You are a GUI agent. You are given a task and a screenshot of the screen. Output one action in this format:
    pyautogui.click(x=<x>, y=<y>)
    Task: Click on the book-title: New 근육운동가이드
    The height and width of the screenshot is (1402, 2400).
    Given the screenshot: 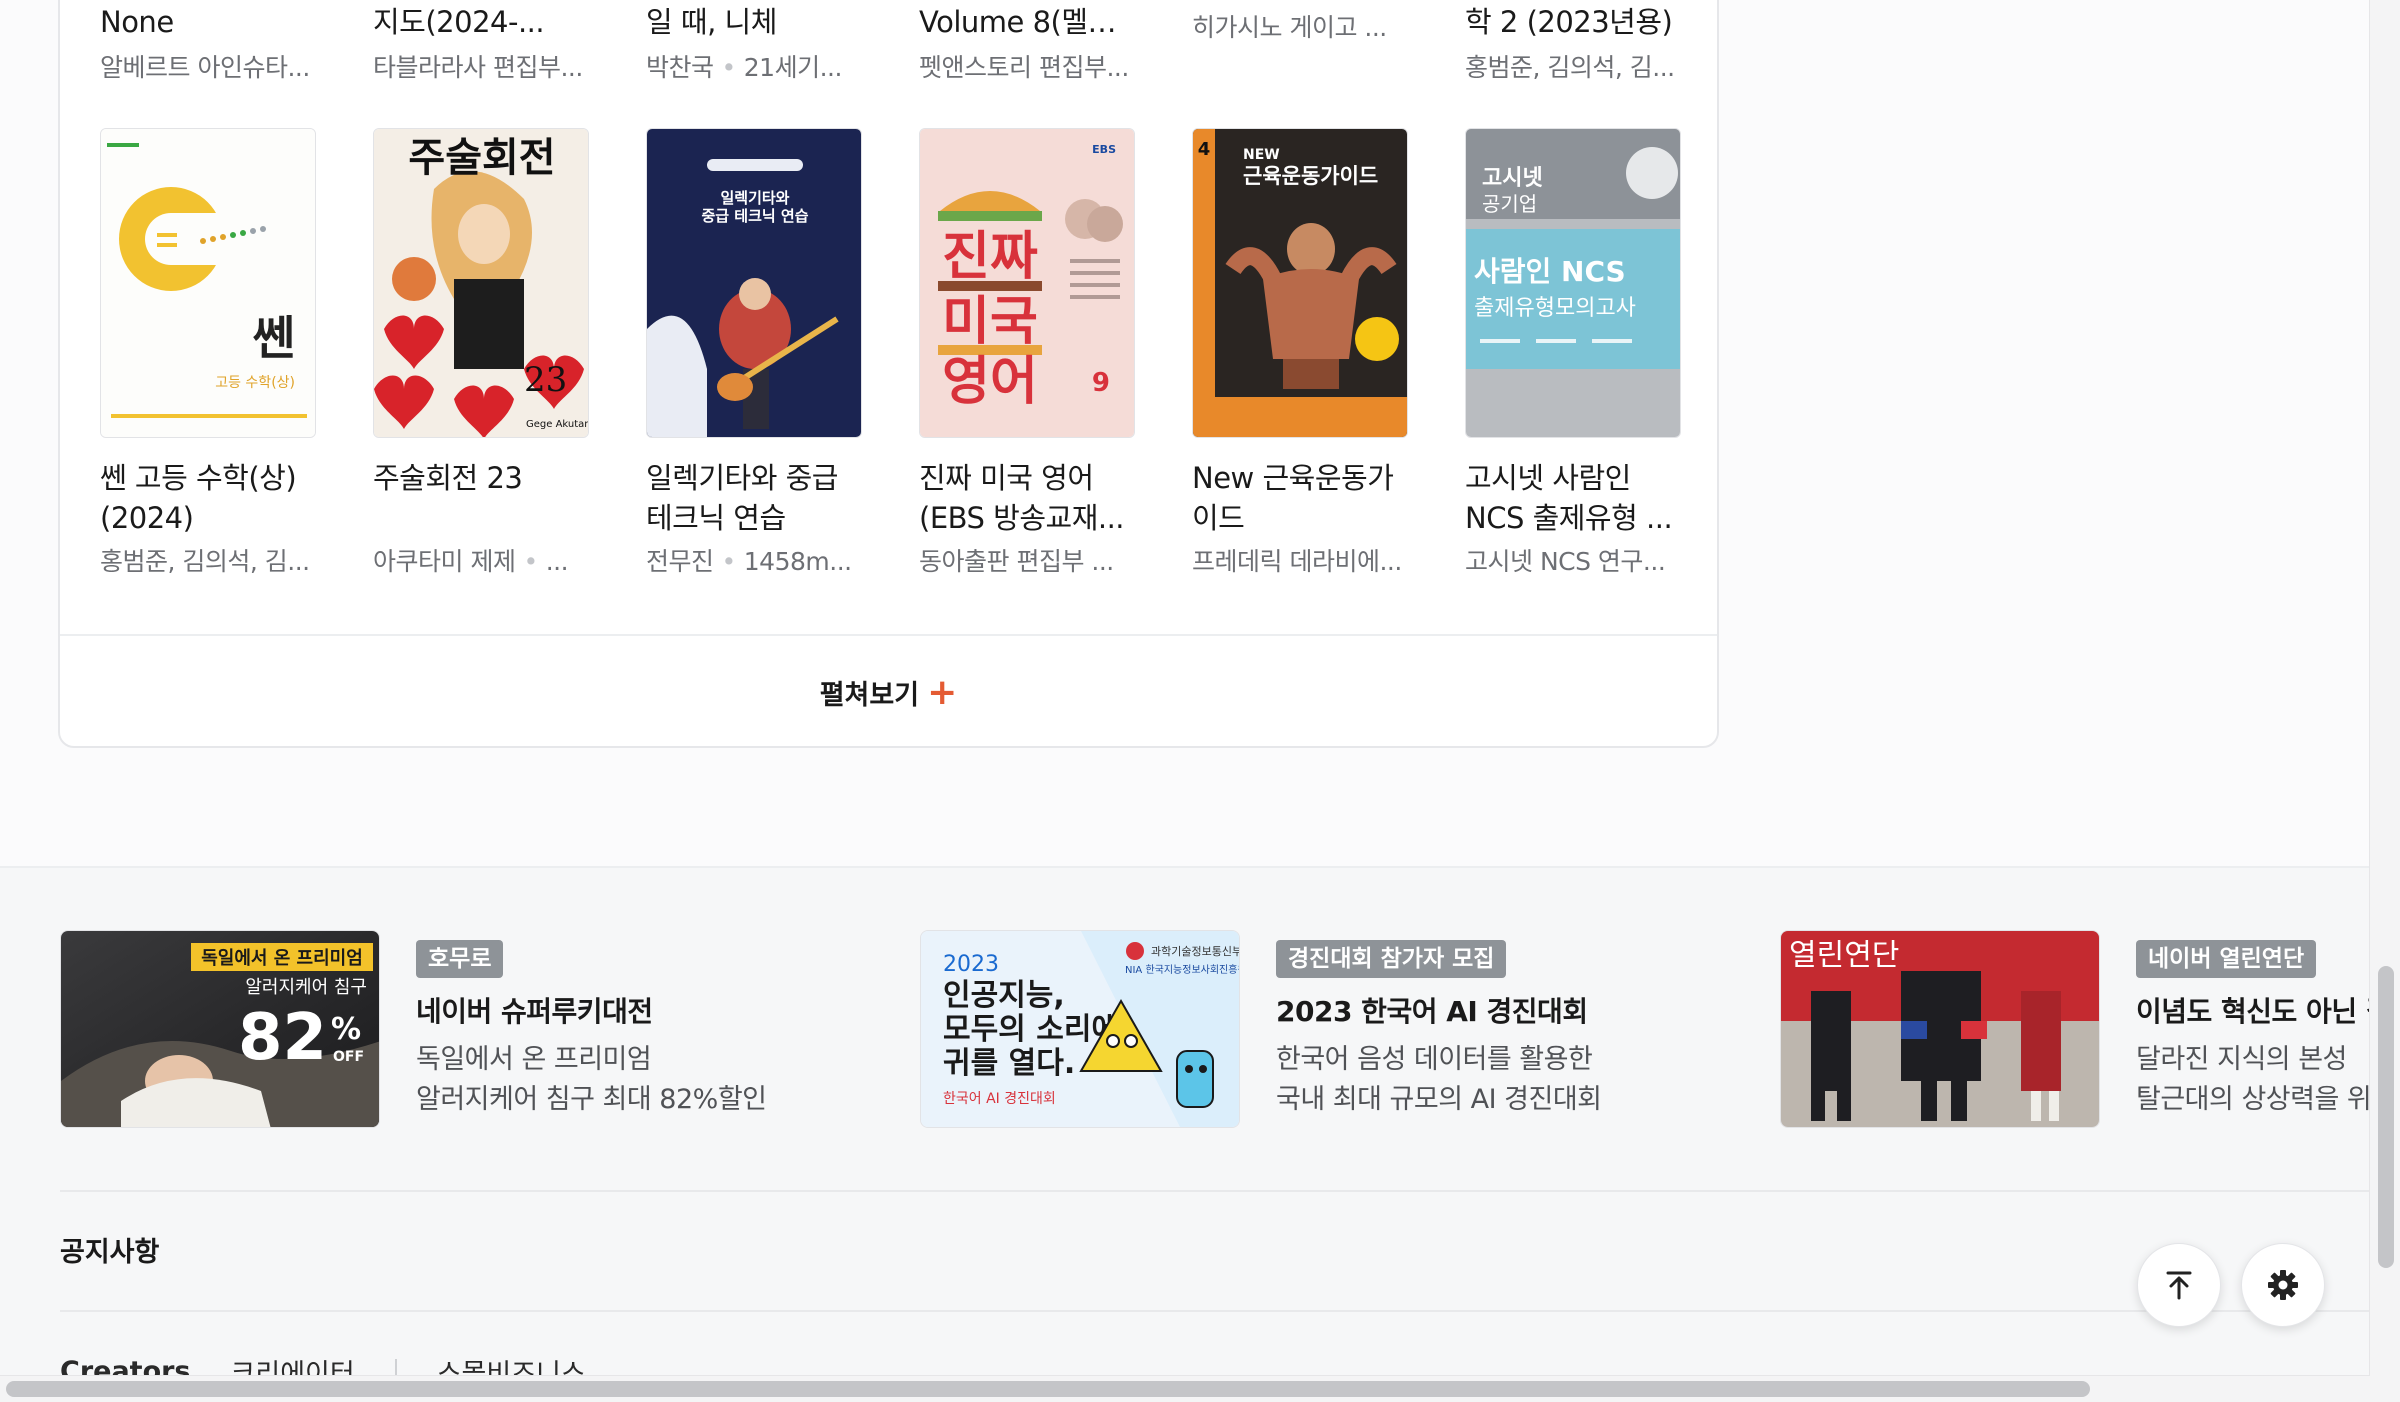 What is the action you would take?
    pyautogui.click(x=1301, y=498)
    